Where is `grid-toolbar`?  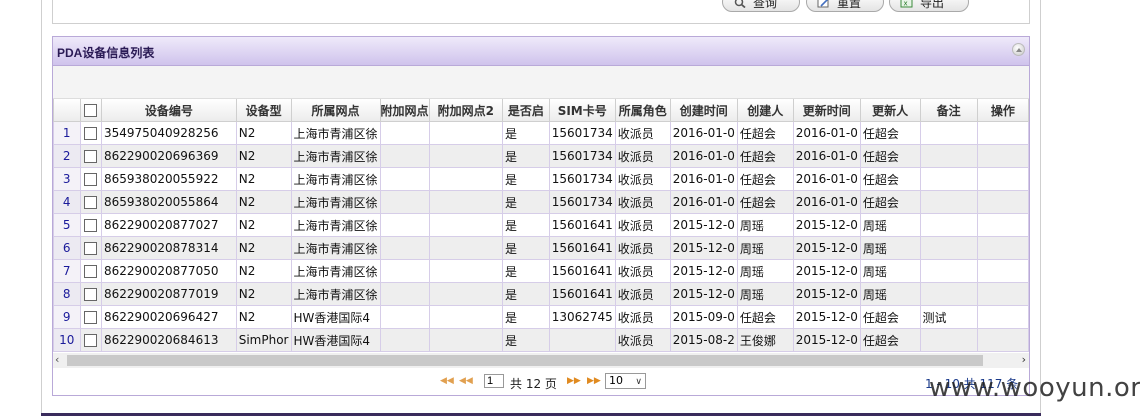 grid-toolbar is located at coordinates (541, 82).